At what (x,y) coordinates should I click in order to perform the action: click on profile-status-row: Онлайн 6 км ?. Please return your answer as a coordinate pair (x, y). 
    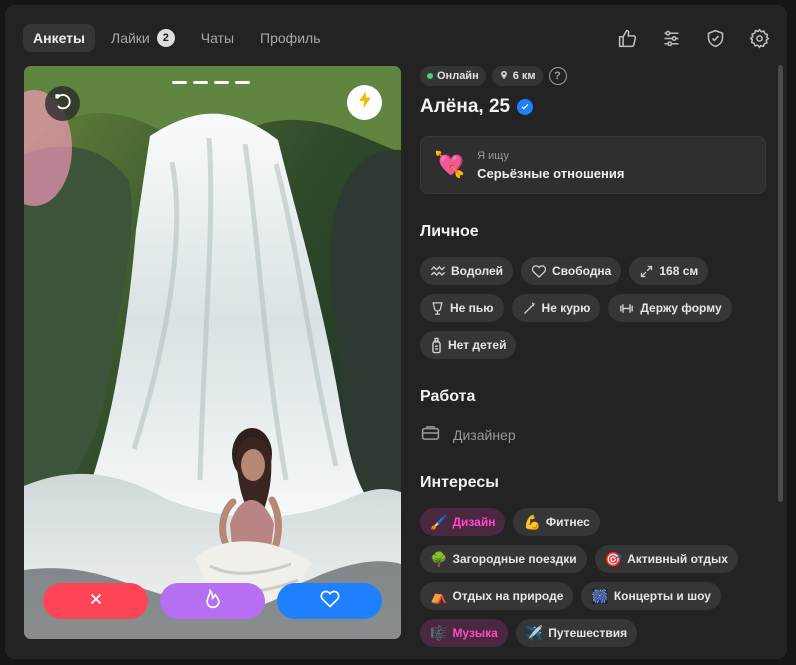
    Looking at the image, I should click on (595, 76).